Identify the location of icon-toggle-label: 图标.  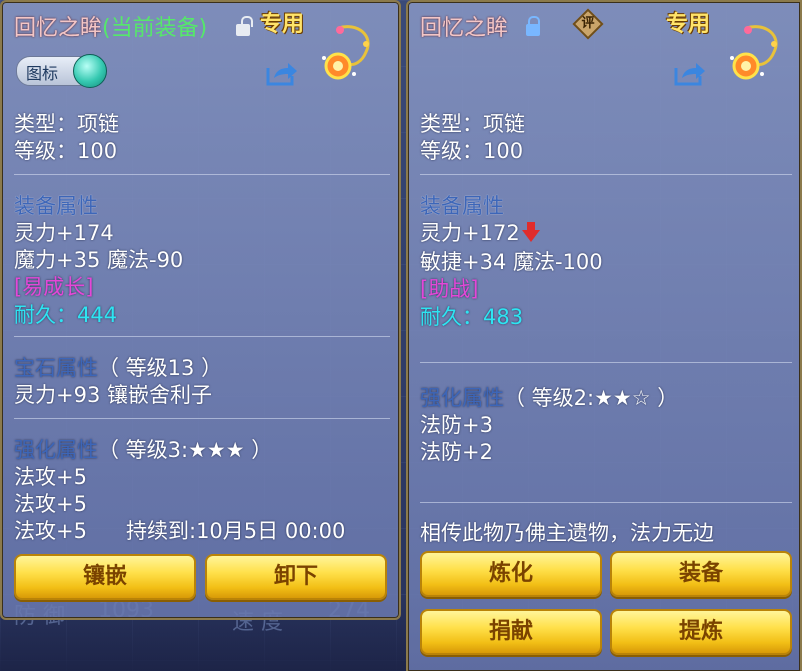
(42, 73).